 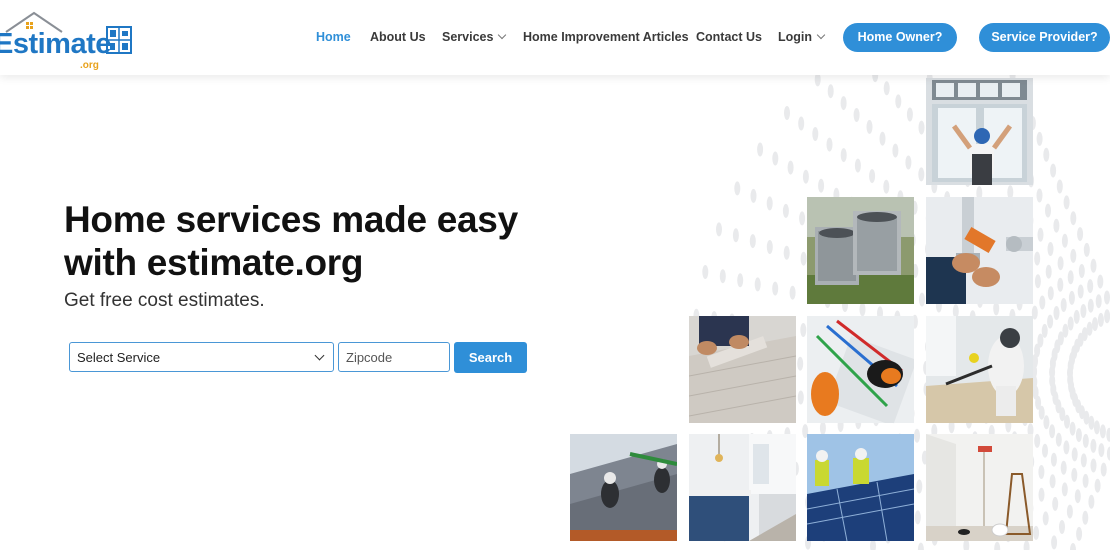 What do you see at coordinates (490, 357) in the screenshot?
I see `search-button: Search` at bounding box center [490, 357].